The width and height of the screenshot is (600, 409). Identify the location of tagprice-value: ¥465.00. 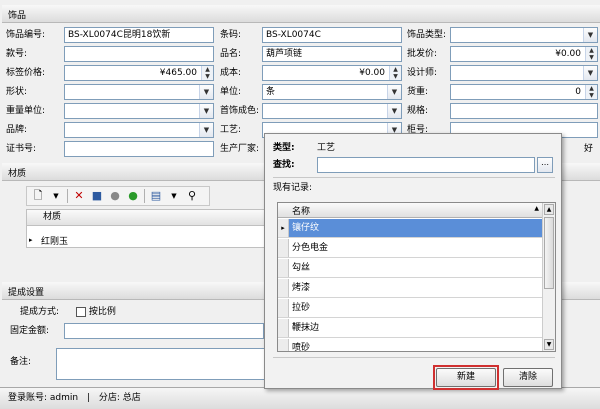
(178, 73).